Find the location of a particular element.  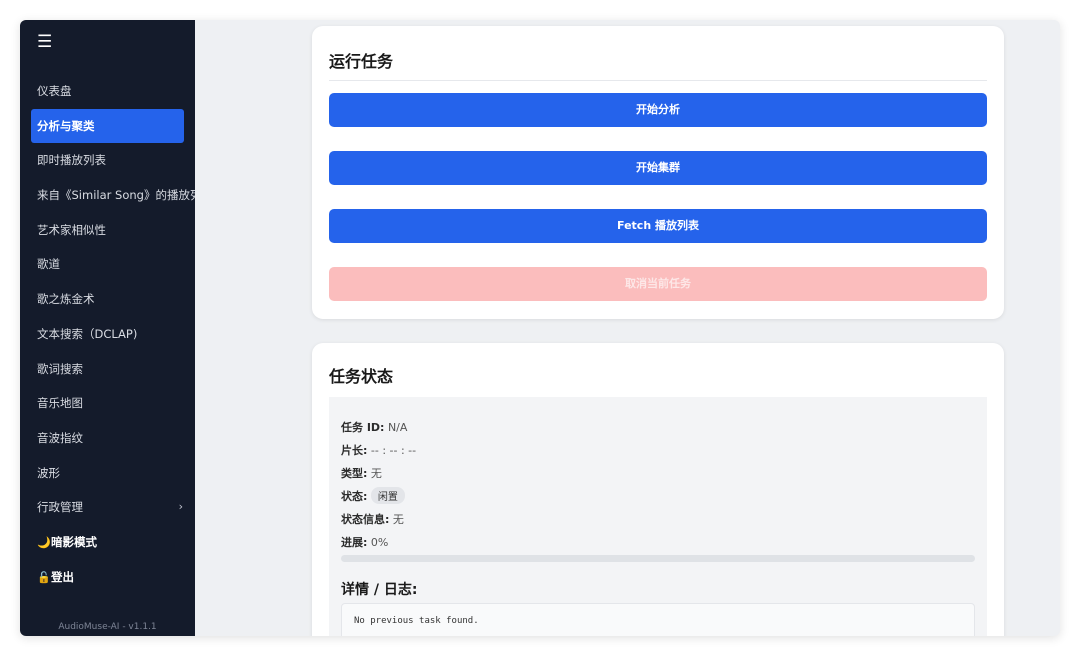

state-field: 状态: 闲置 is located at coordinates (373, 495).